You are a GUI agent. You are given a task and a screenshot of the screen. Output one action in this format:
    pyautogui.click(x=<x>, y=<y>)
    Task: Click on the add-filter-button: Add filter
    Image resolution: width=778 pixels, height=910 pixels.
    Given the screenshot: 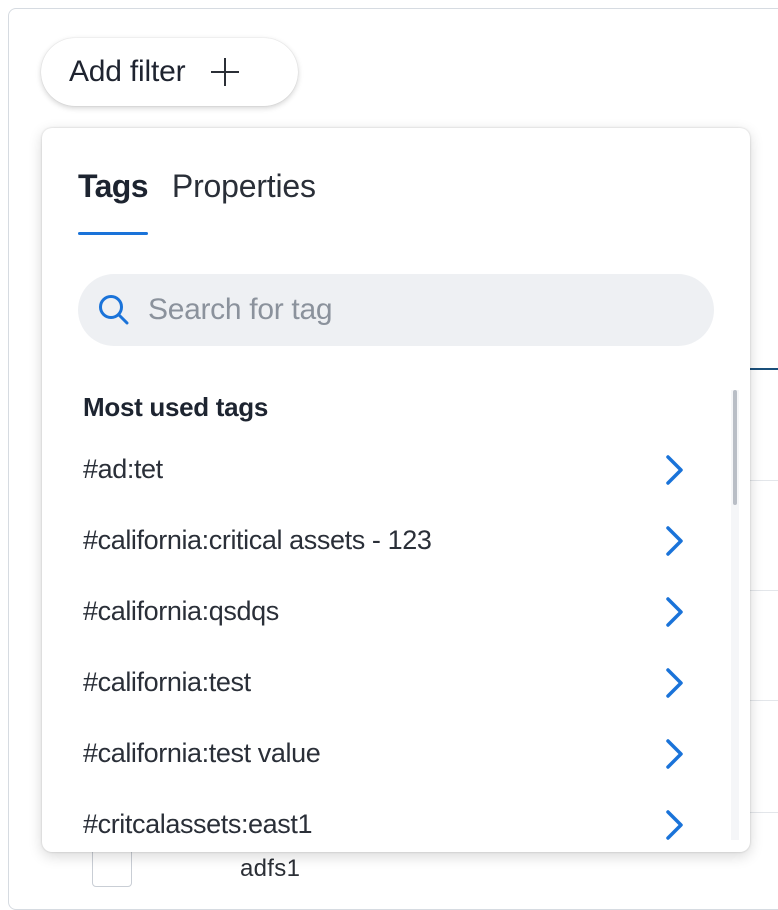 What is the action you would take?
    pyautogui.click(x=169, y=72)
    